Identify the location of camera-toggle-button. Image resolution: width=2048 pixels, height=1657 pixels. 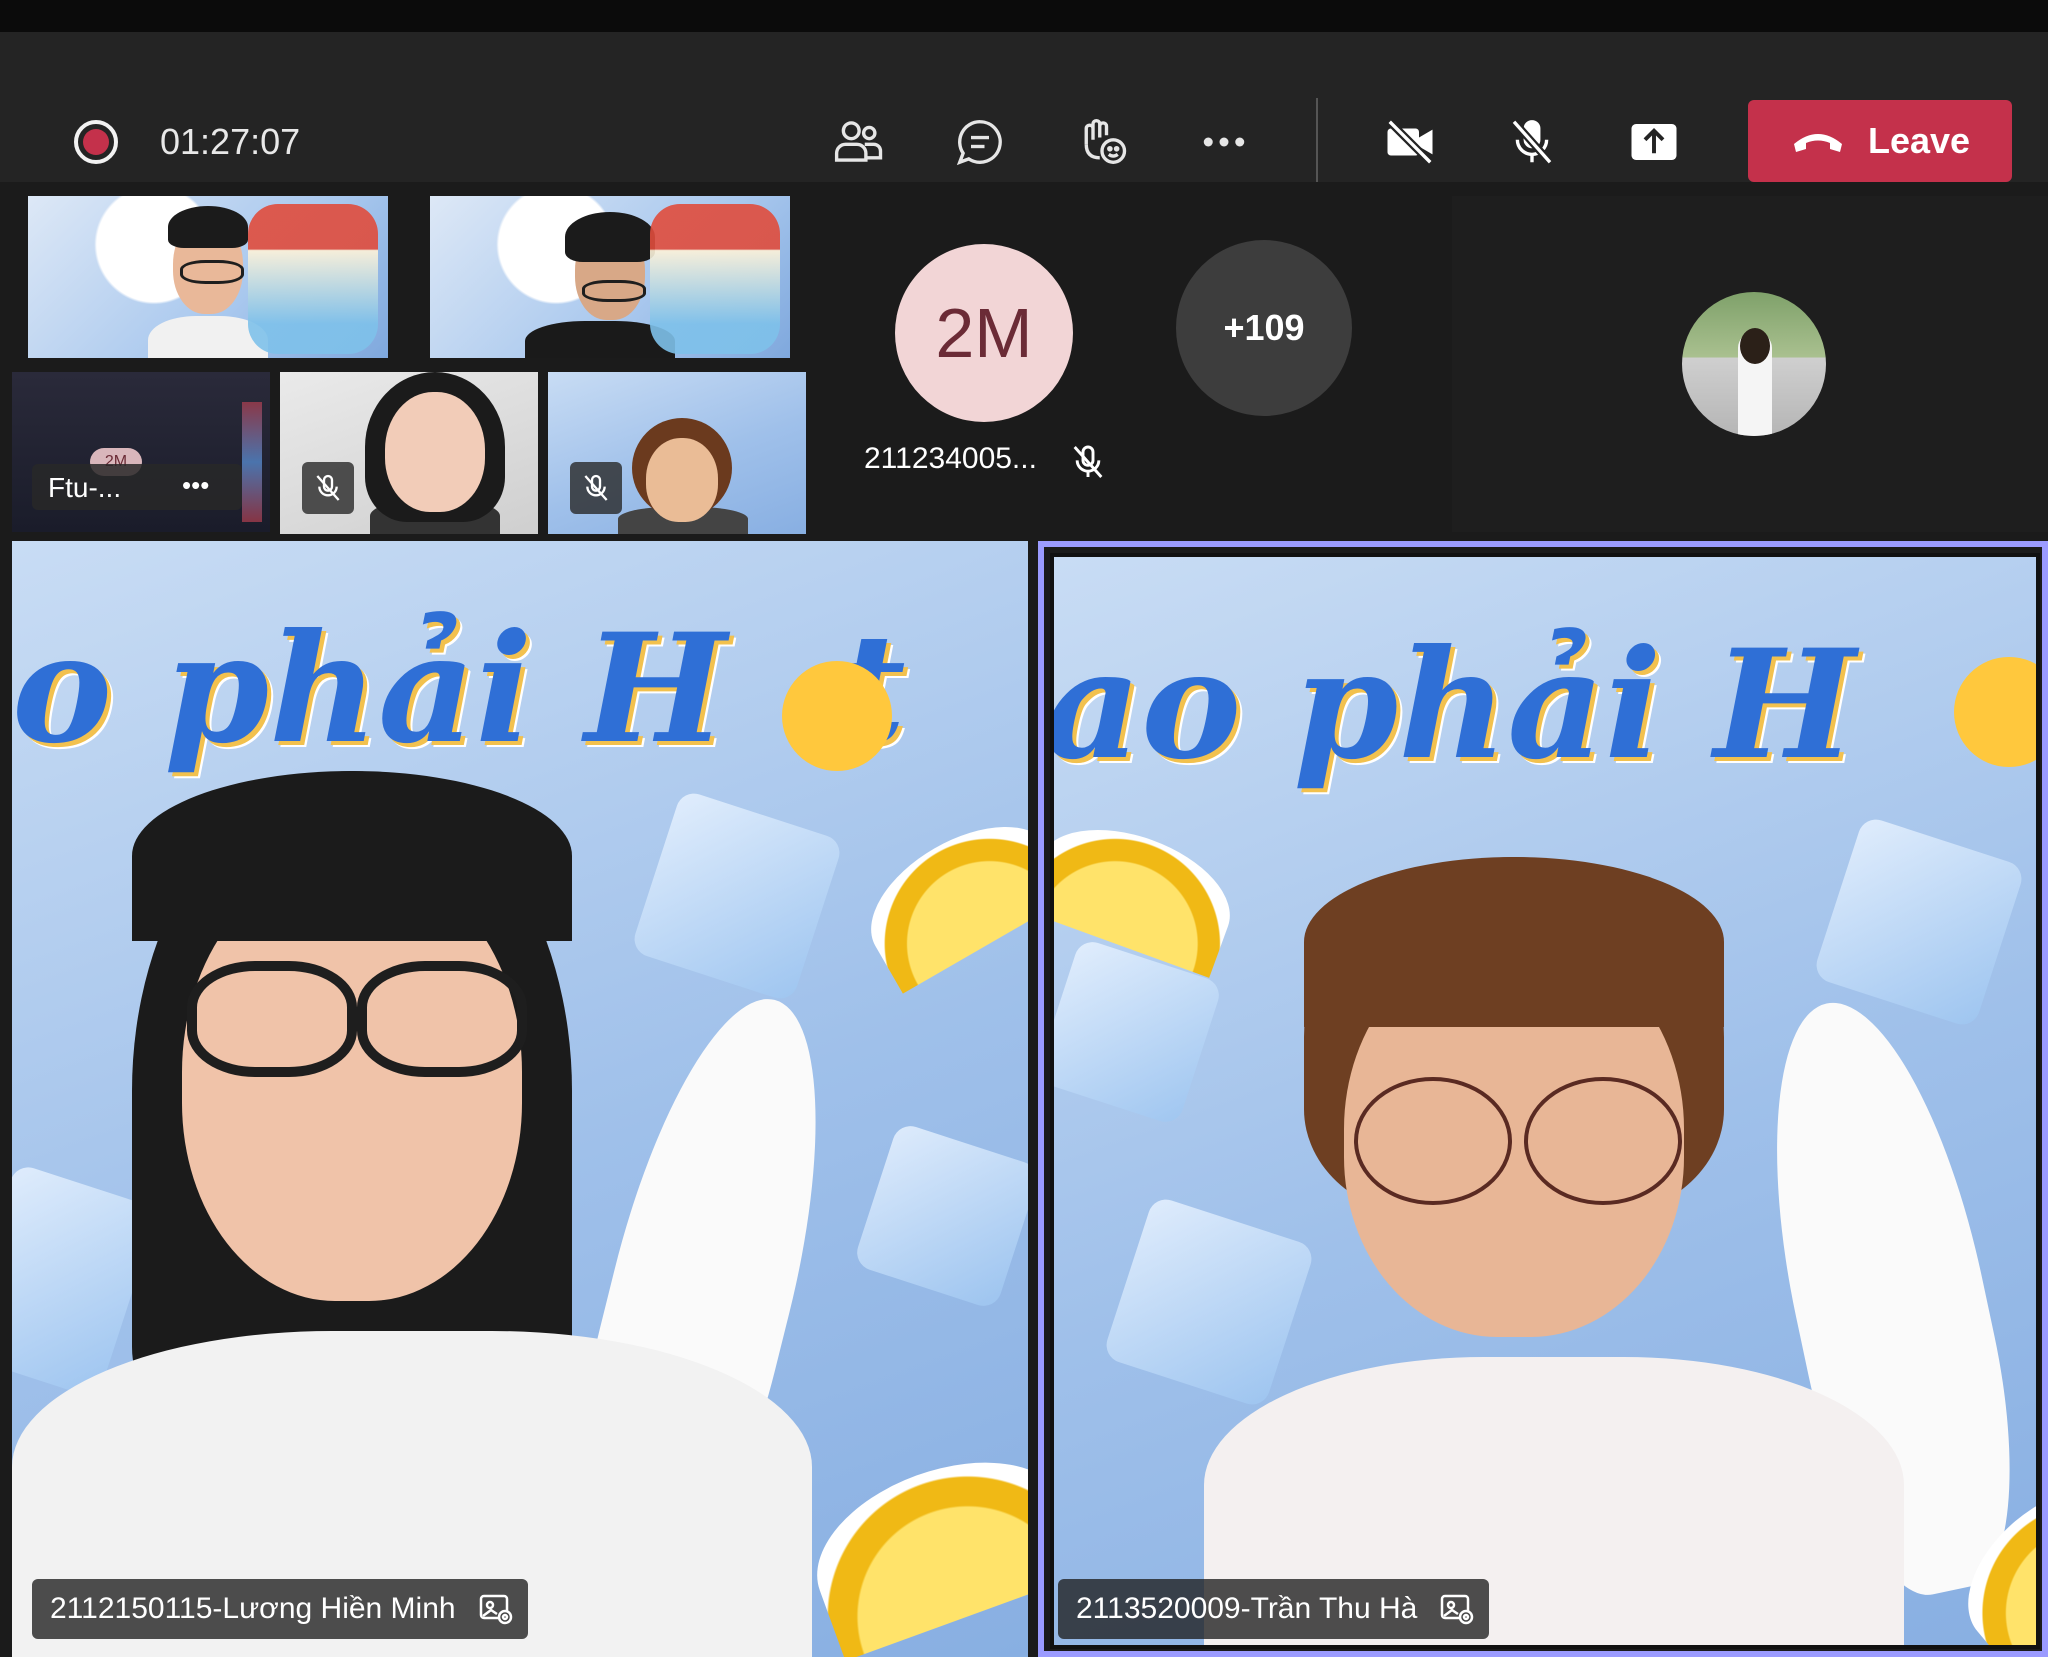
(1410, 142).